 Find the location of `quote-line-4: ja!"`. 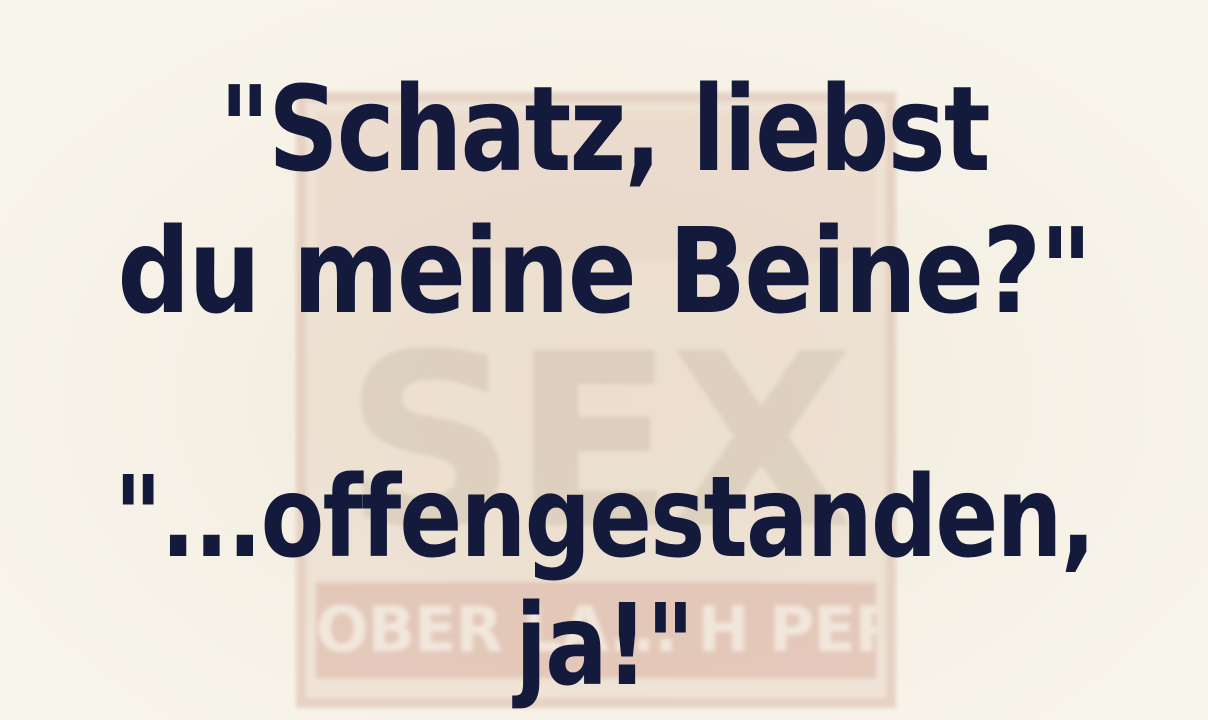

quote-line-4: ja!" is located at coordinates (604, 646).